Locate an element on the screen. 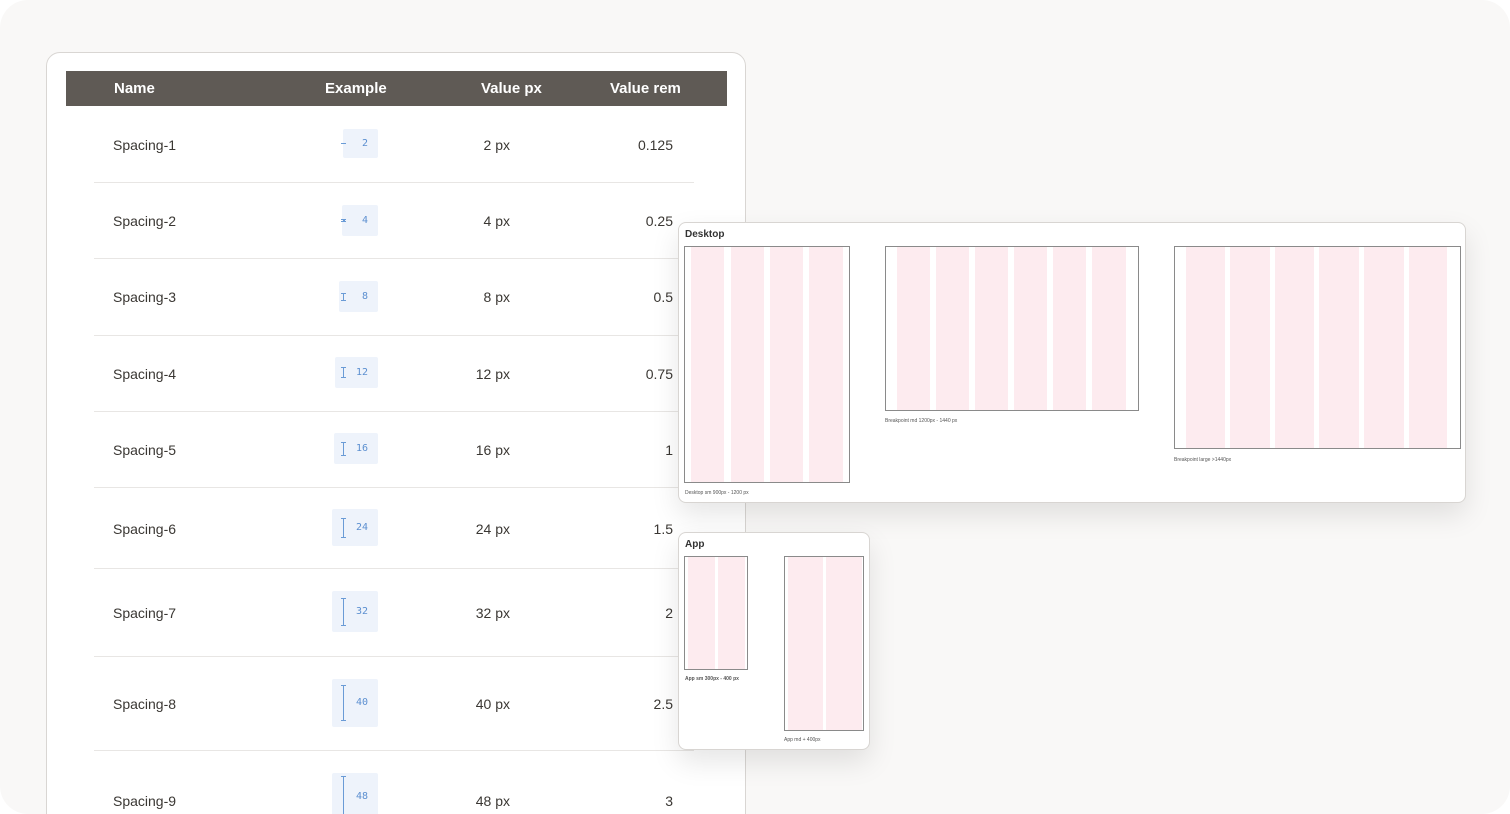 This screenshot has height=814, width=1510. spacing-value-px: 16 px is located at coordinates (492, 450).